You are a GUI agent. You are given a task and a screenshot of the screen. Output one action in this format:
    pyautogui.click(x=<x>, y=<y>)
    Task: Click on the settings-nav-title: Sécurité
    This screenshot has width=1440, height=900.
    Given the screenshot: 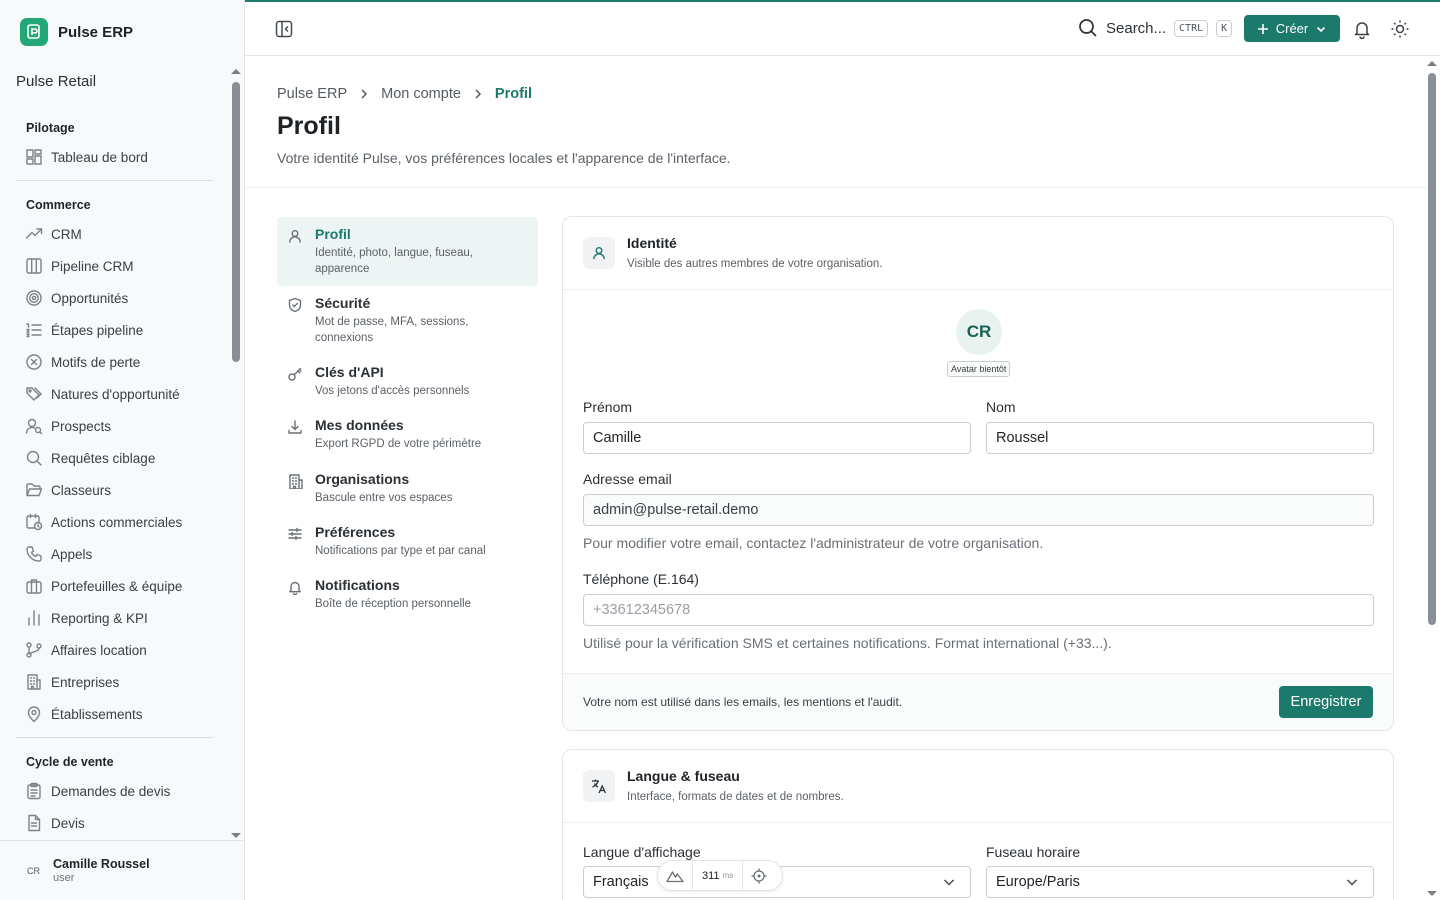 What is the action you would take?
    pyautogui.click(x=343, y=303)
    